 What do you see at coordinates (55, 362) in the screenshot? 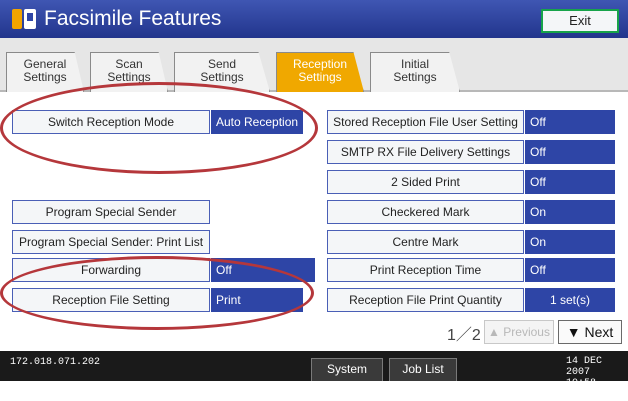
I see `ip-address: 172.018.071.202` at bounding box center [55, 362].